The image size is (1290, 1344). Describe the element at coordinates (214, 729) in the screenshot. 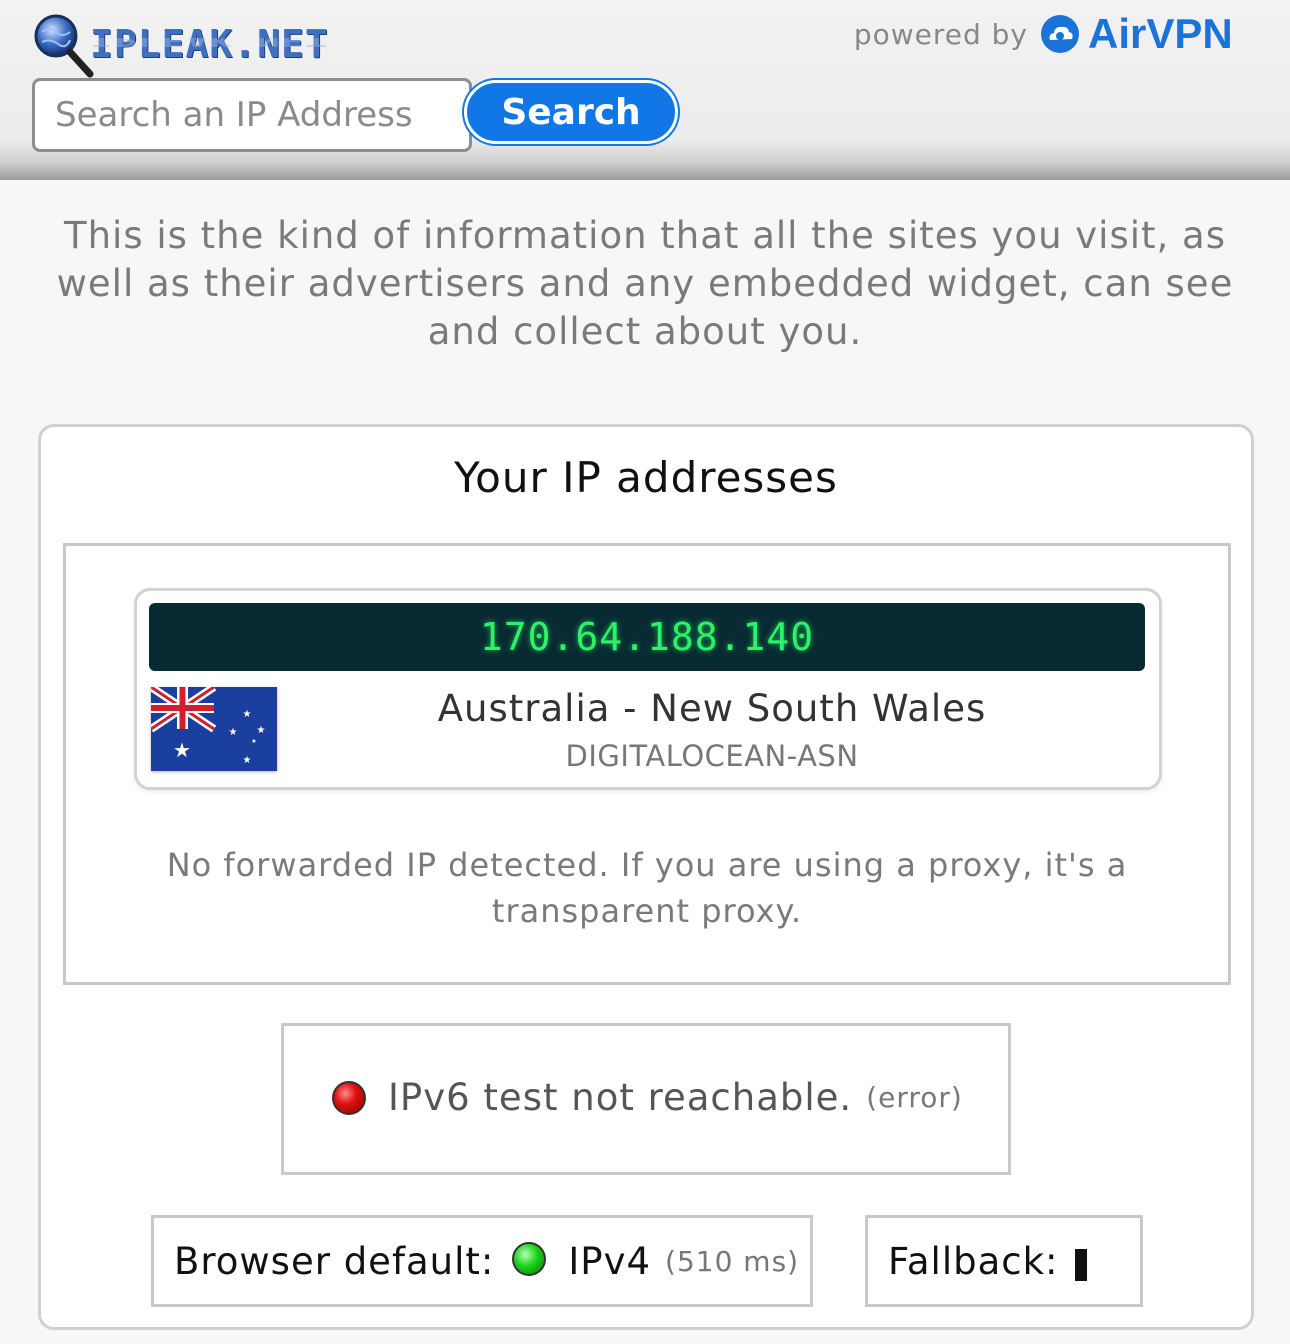

I see `australia-flag-icon: ★ ★ ★ ★ ★ ★` at that location.